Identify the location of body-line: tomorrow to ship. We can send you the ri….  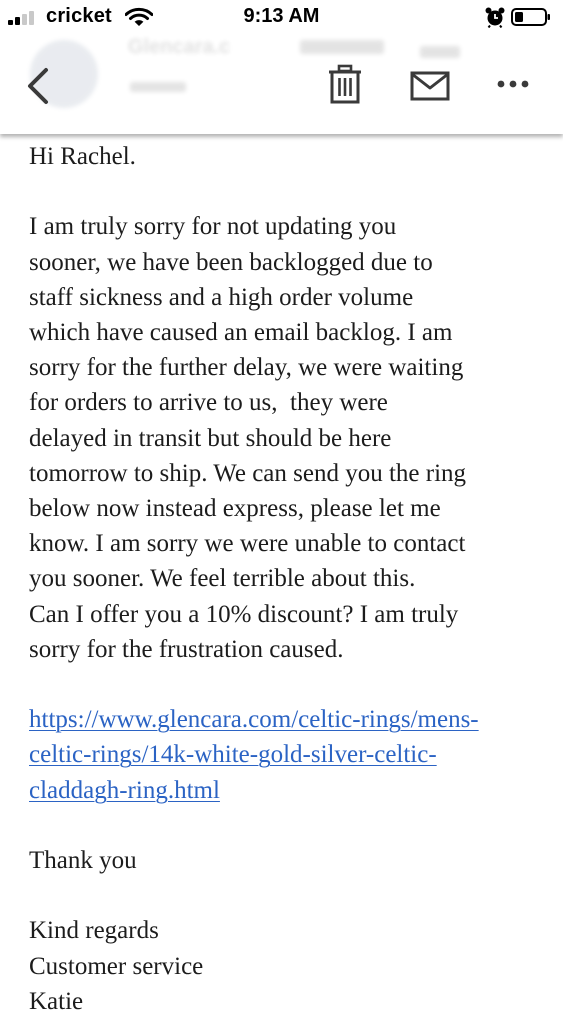
(248, 473).